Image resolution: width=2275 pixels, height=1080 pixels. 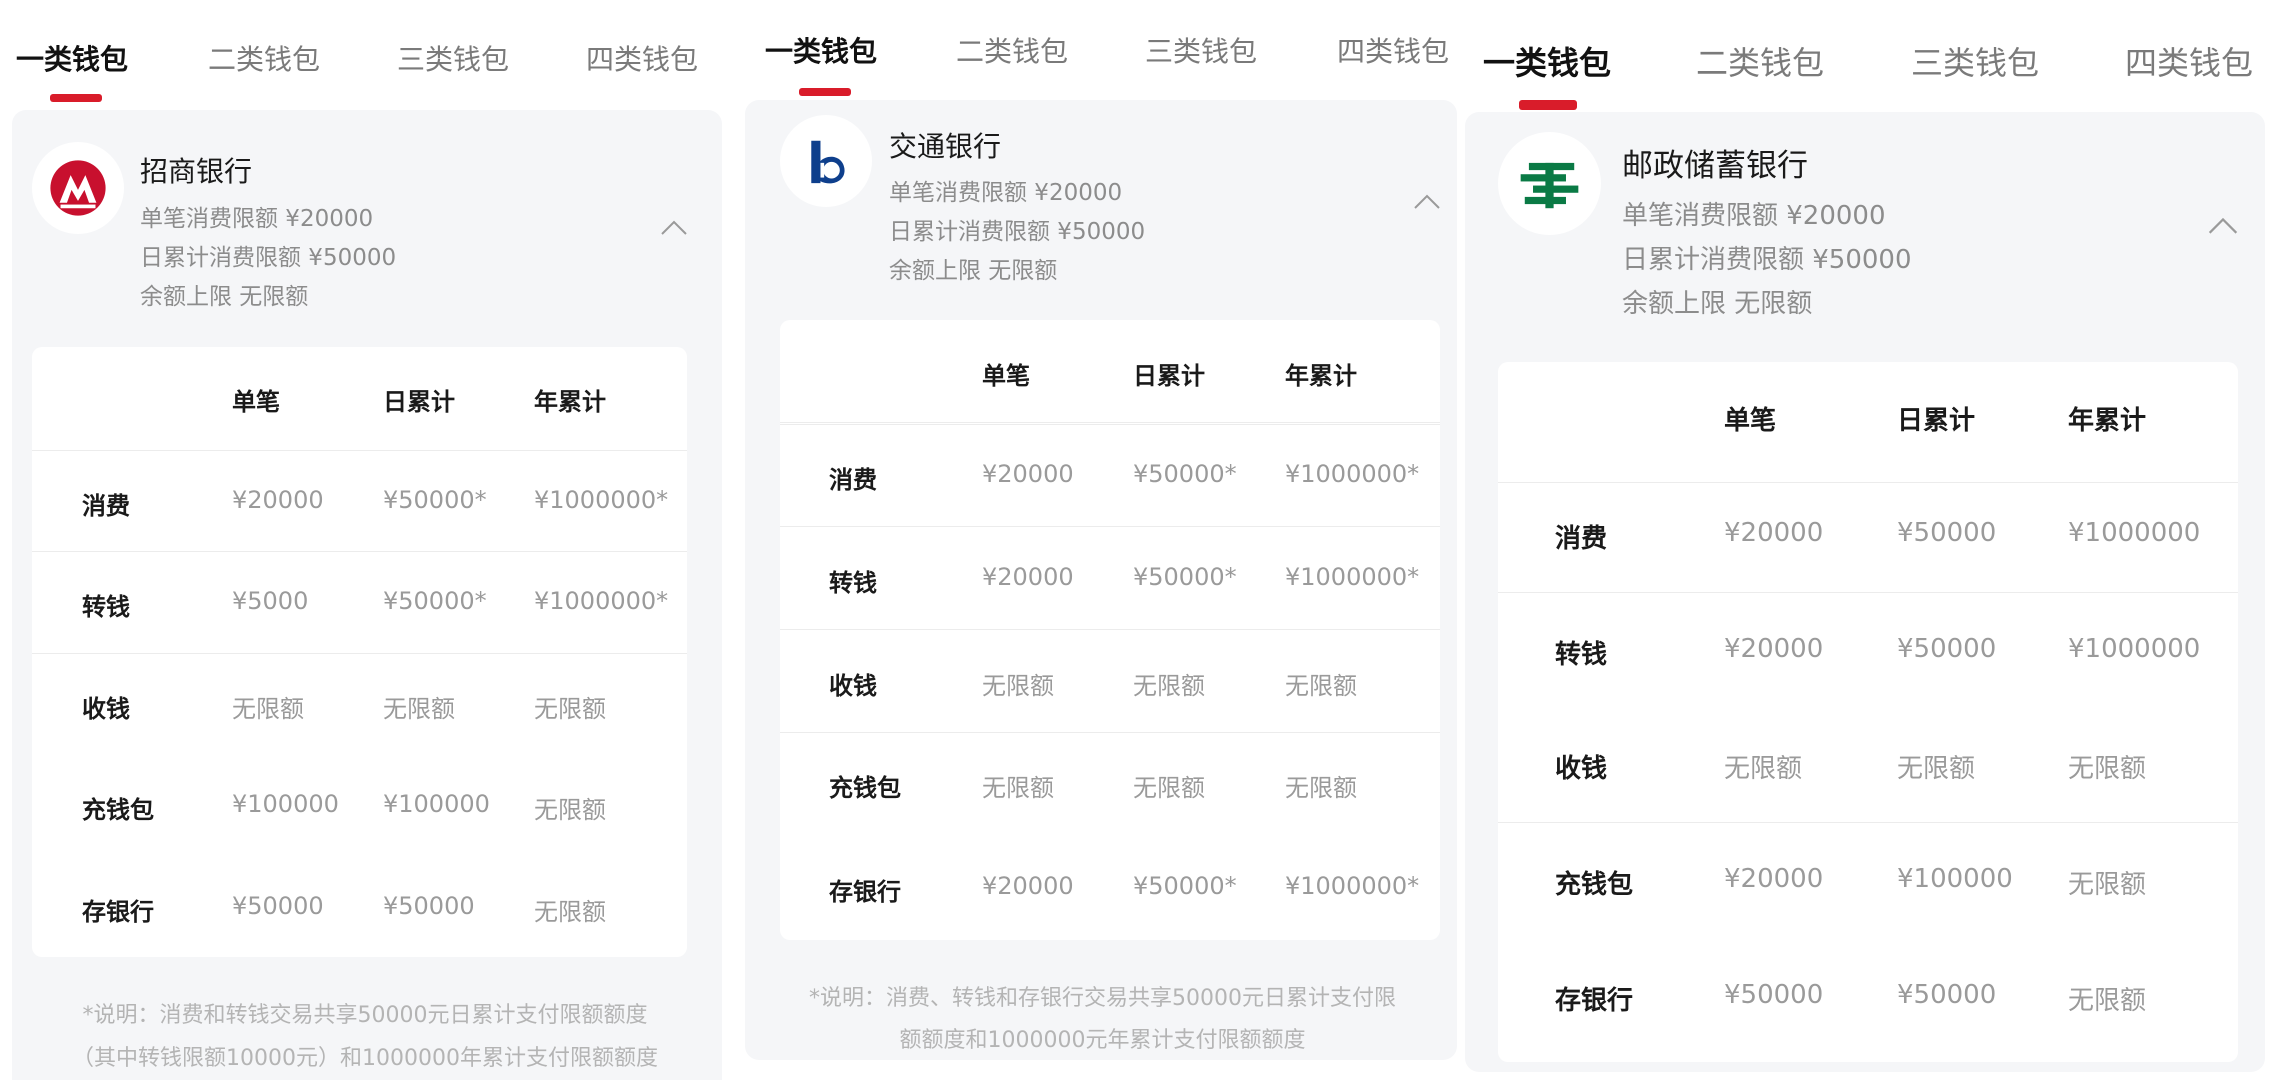 I want to click on cmb-bank-logo-icon, so click(x=78, y=188).